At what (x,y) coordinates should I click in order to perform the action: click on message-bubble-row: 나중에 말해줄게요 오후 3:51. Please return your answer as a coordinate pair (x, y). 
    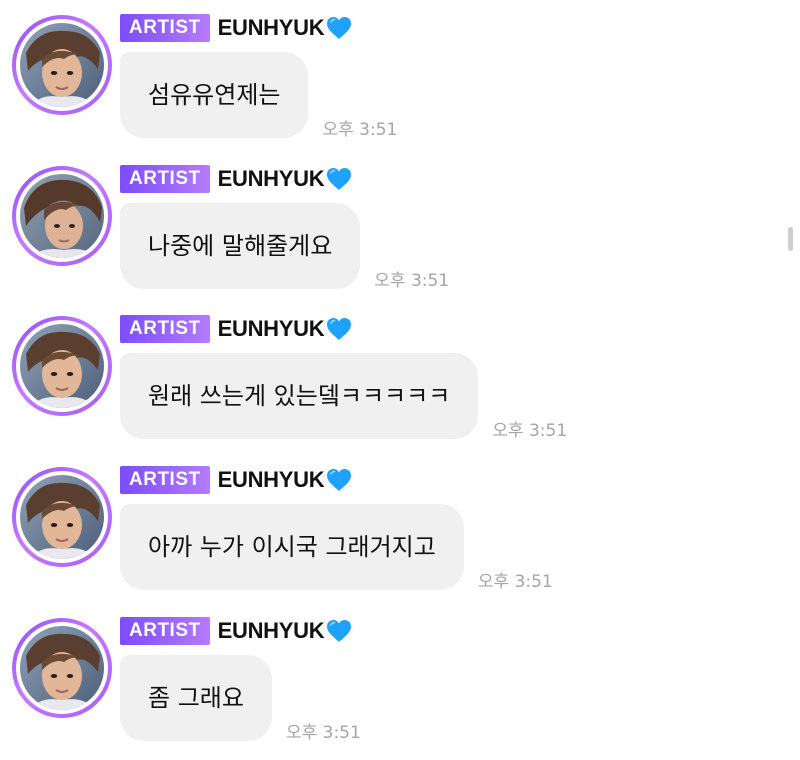
    Looking at the image, I should click on (285, 247).